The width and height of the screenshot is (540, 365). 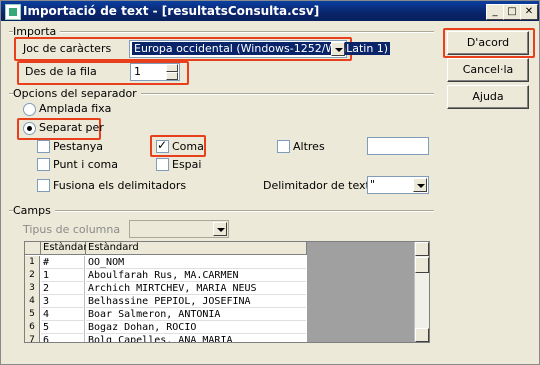 I want to click on from-row-label: Des de la fila, so click(x=61, y=71).